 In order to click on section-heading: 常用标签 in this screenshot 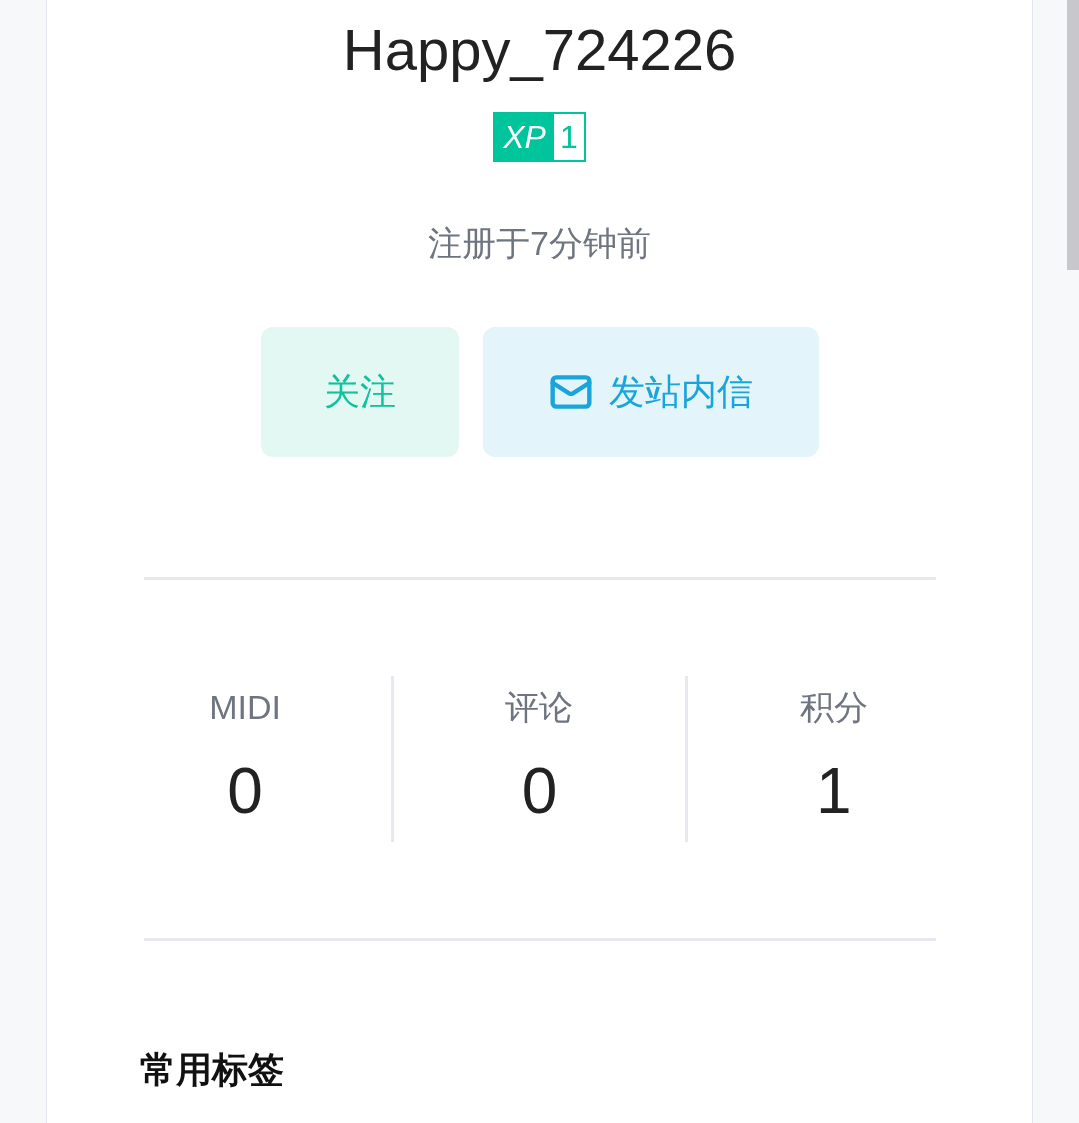, I will do `click(211, 1069)`.